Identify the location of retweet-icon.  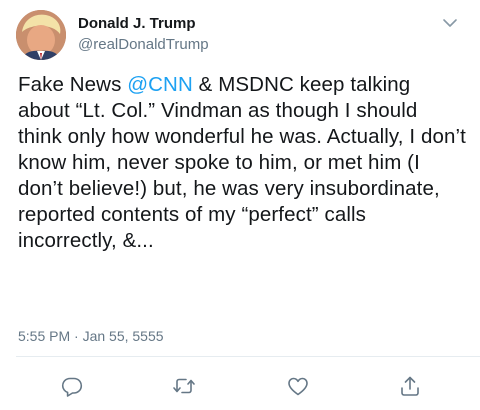
(184, 386).